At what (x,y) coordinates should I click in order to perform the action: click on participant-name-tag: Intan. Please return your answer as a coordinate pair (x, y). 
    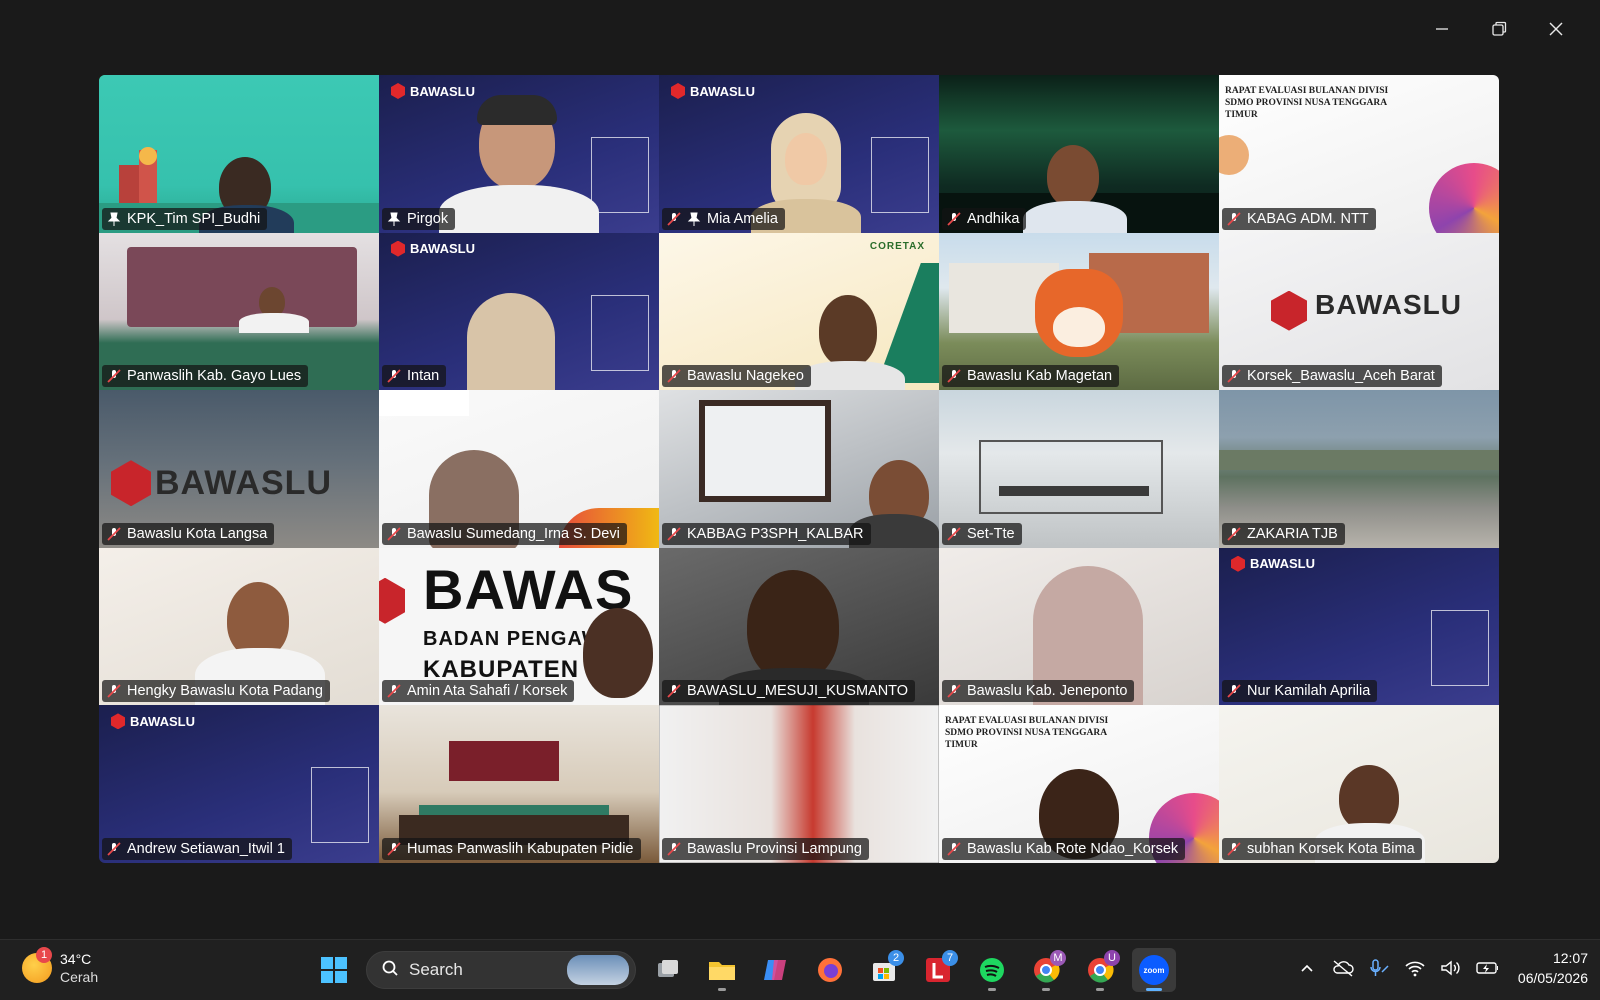
    Looking at the image, I should click on (414, 376).